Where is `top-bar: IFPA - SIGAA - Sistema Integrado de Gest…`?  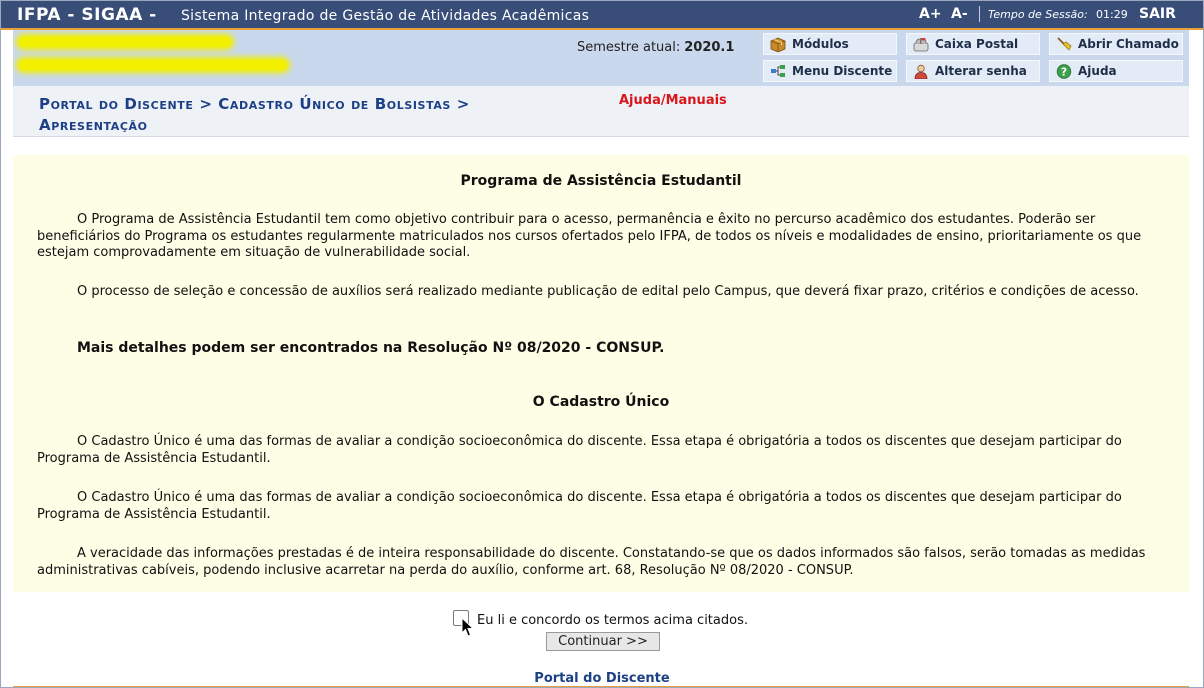 top-bar: IFPA - SIGAA - Sistema Integrado de Gest… is located at coordinates (602, 15).